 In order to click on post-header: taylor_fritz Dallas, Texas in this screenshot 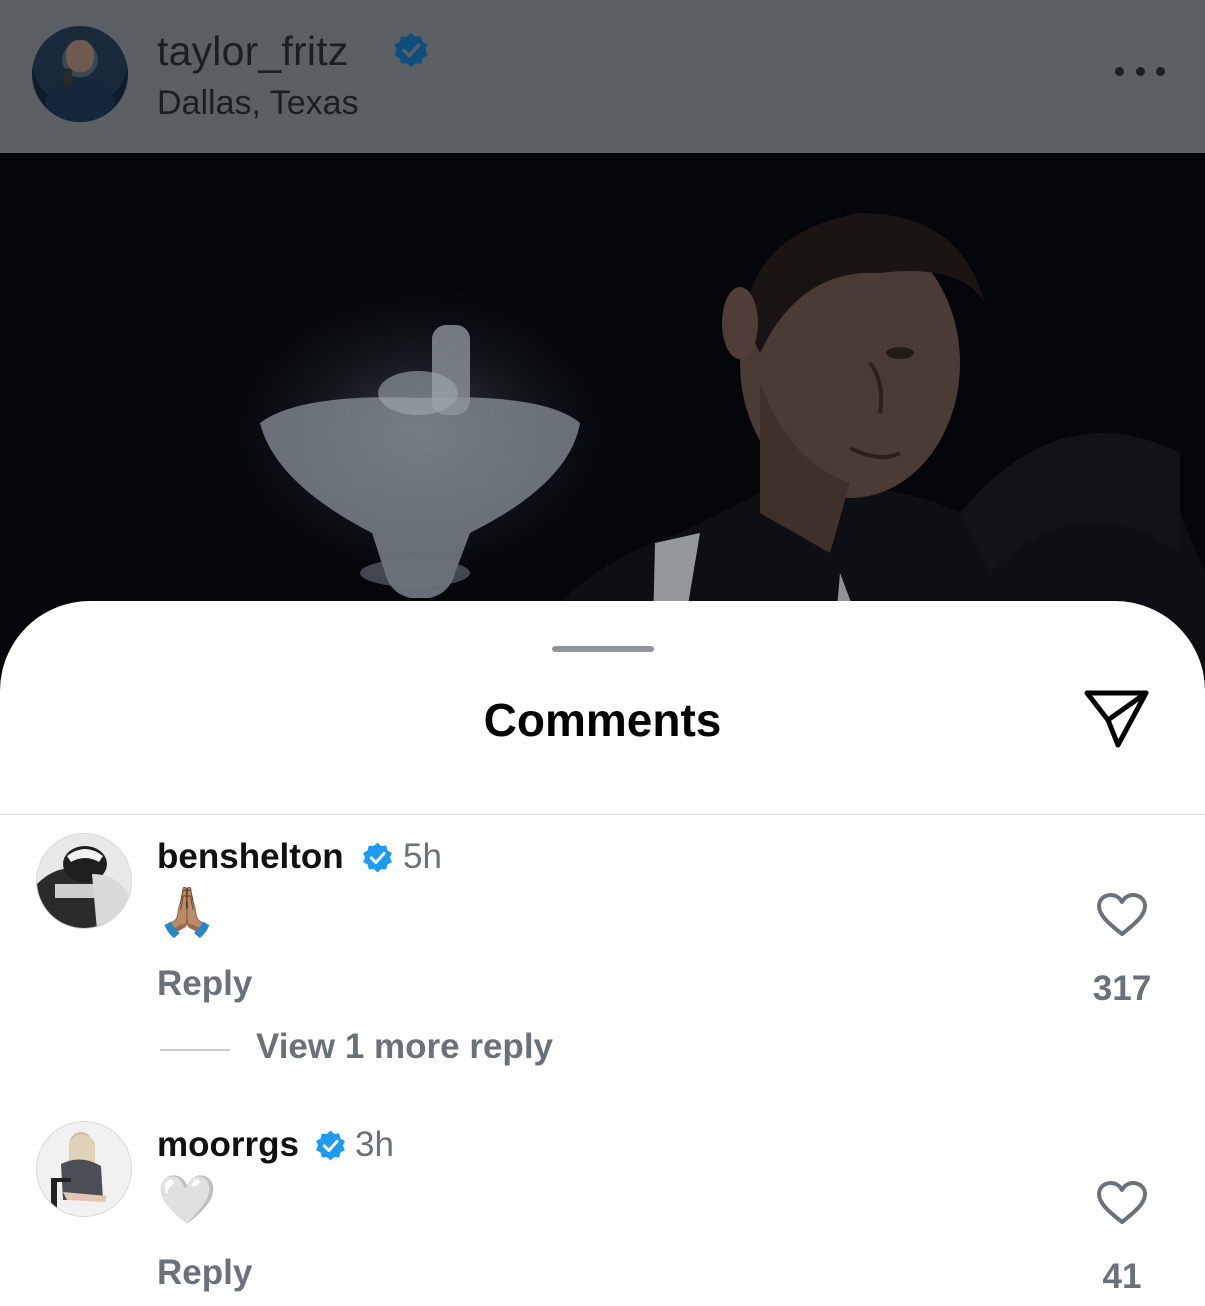, I will do `click(602, 76)`.